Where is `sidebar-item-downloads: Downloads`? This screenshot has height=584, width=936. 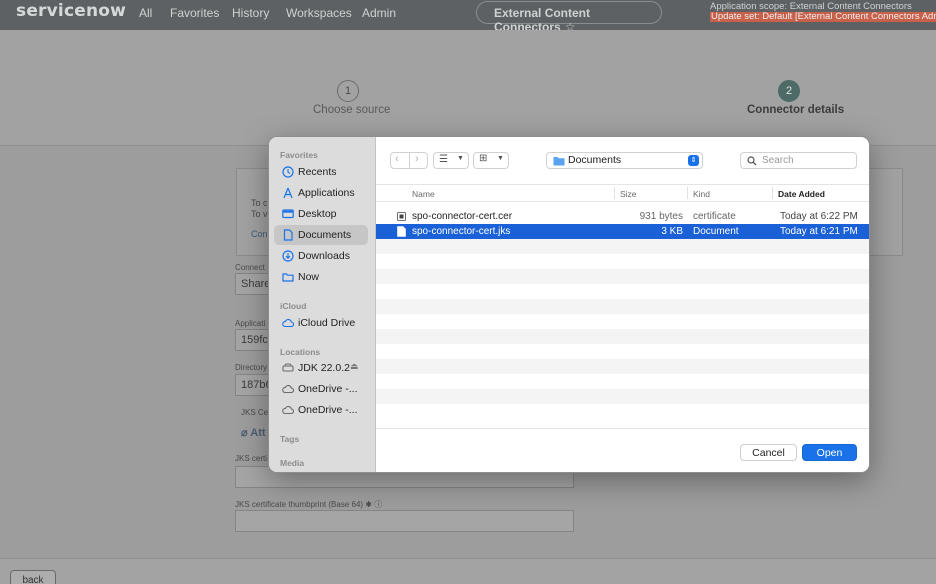 sidebar-item-downloads: Downloads is located at coordinates (321, 256).